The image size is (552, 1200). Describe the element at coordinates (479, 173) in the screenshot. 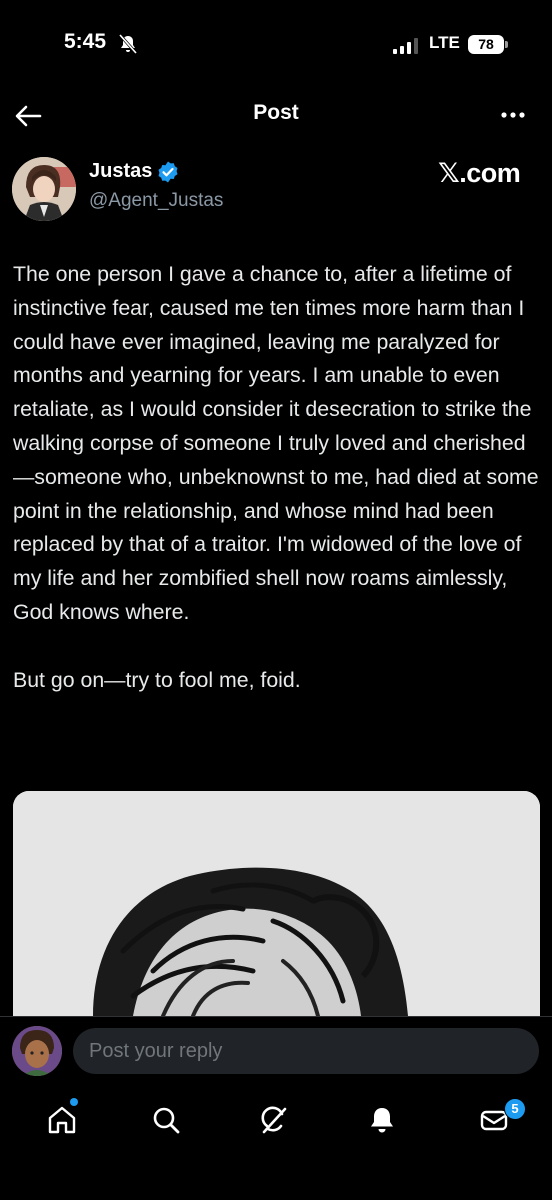

I see `x-com-watermark: 𝕏.com` at that location.